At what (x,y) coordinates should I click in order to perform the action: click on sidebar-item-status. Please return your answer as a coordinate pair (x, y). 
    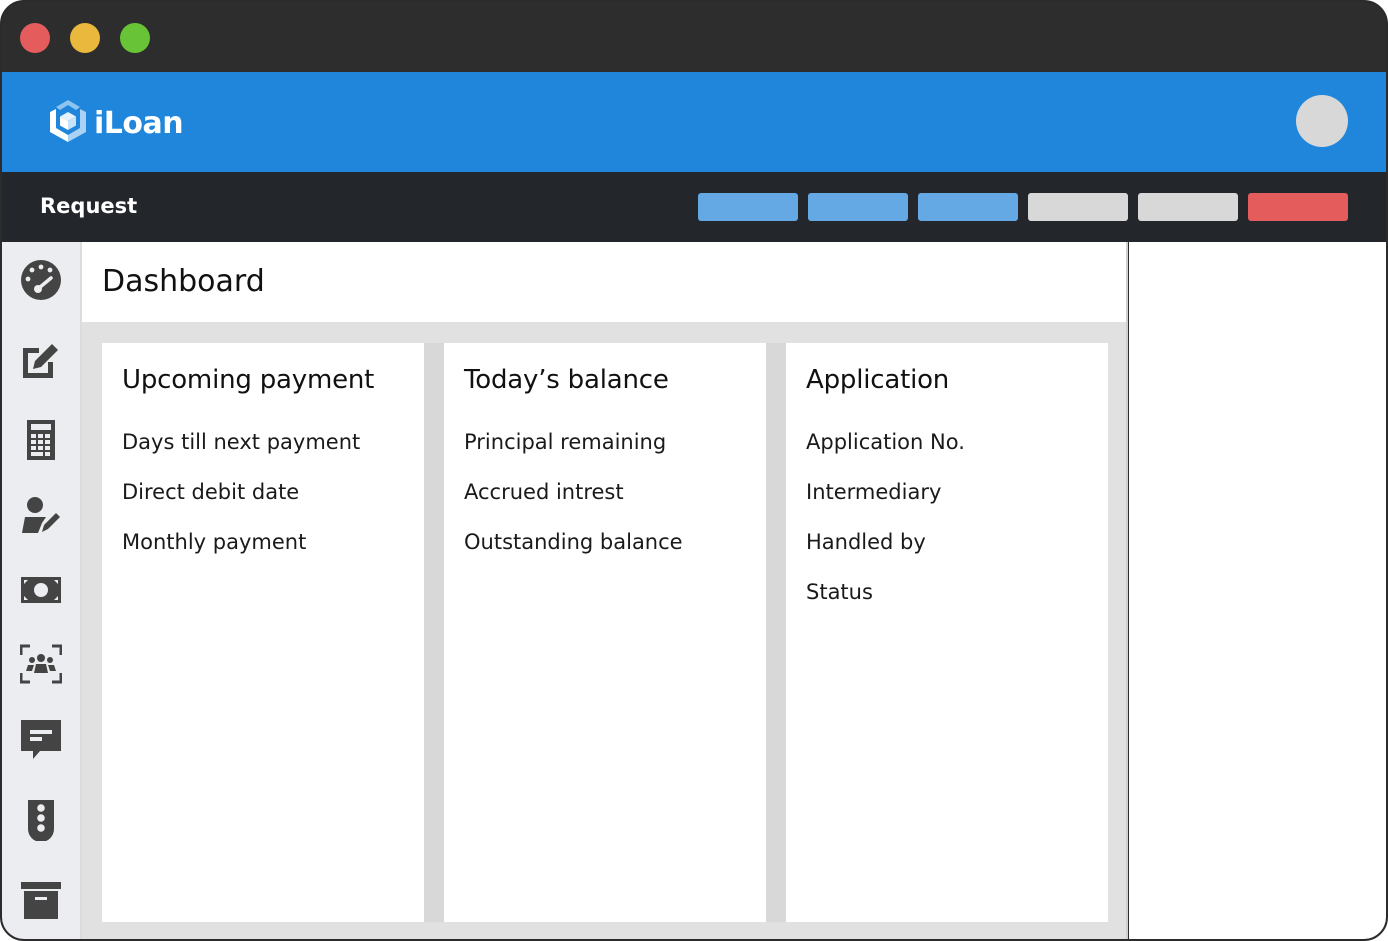
    Looking at the image, I should click on (41, 822).